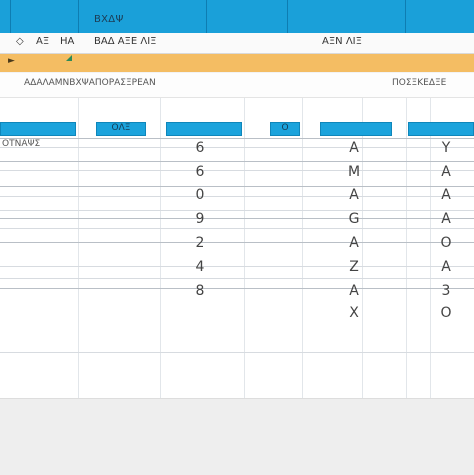 The height and width of the screenshot is (475, 474). Describe the element at coordinates (446, 291) in the screenshot. I see `table-cell: 3` at that location.